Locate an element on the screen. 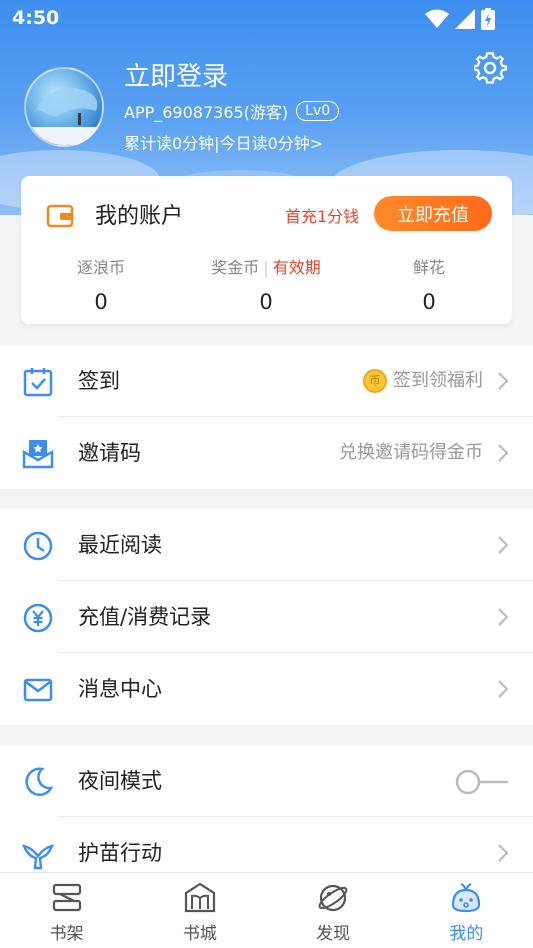  bookshelf-icon is located at coordinates (66, 897).